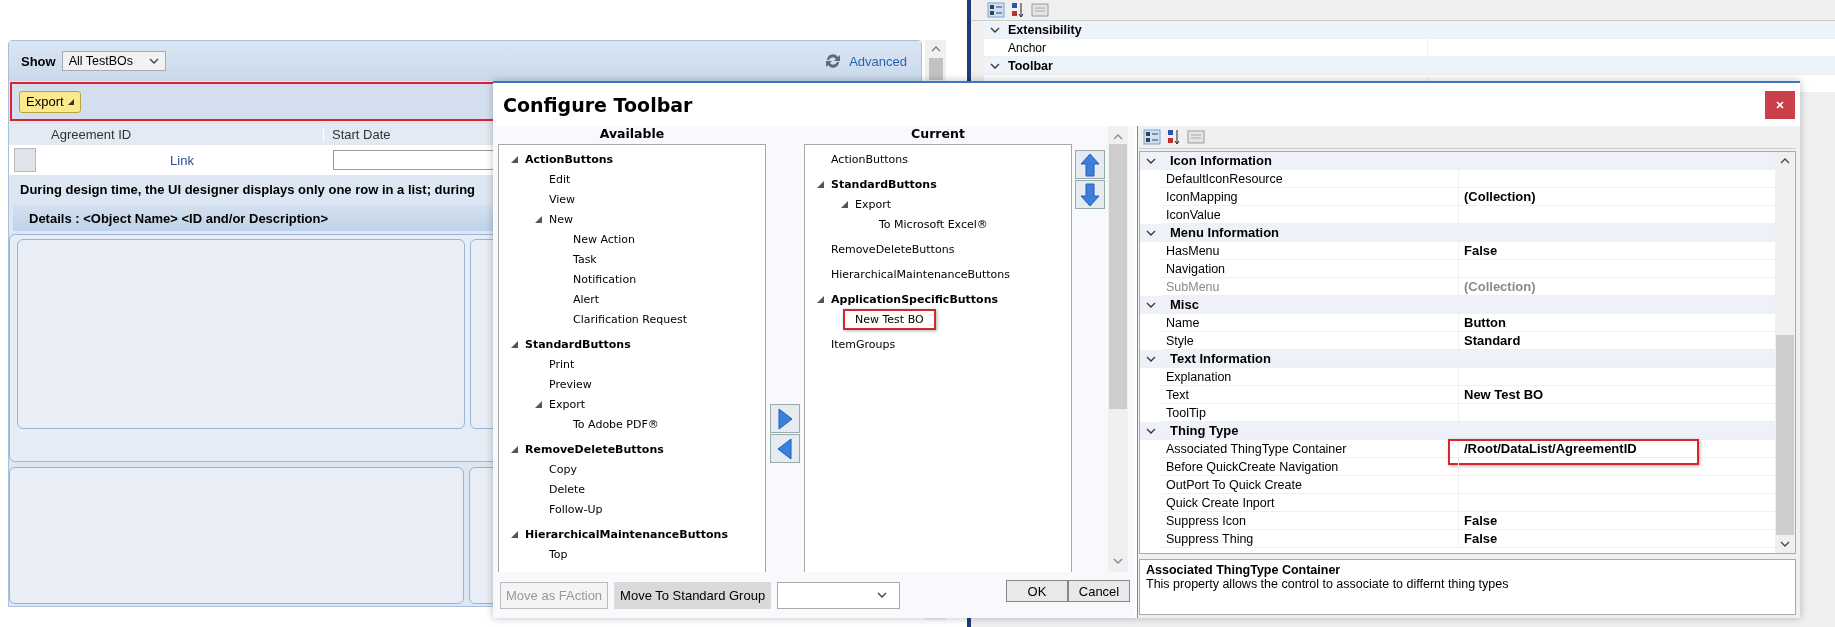 The image size is (1835, 627). I want to click on tree-item: Copy, so click(563, 469).